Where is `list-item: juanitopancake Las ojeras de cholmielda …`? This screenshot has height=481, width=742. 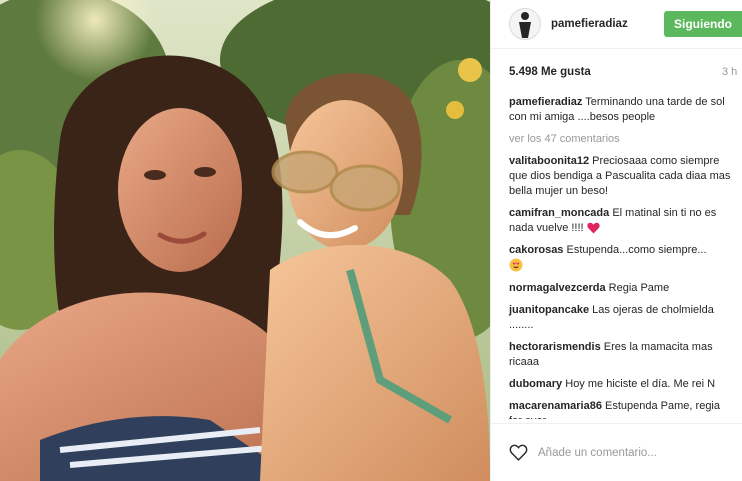
list-item: juanitopancake Las ojeras de cholmielda … is located at coordinates (621, 318).